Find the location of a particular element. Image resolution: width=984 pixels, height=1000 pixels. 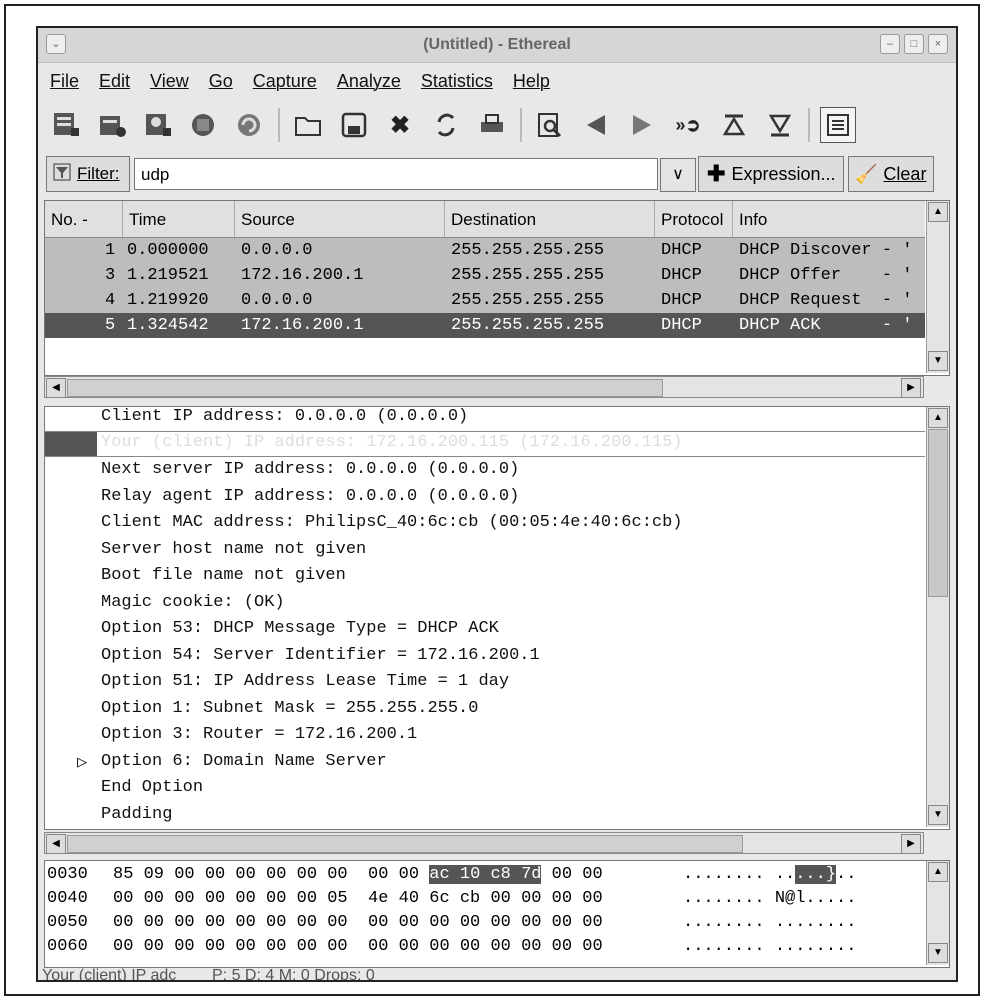

ascii-highlight: ...} is located at coordinates (816, 874).